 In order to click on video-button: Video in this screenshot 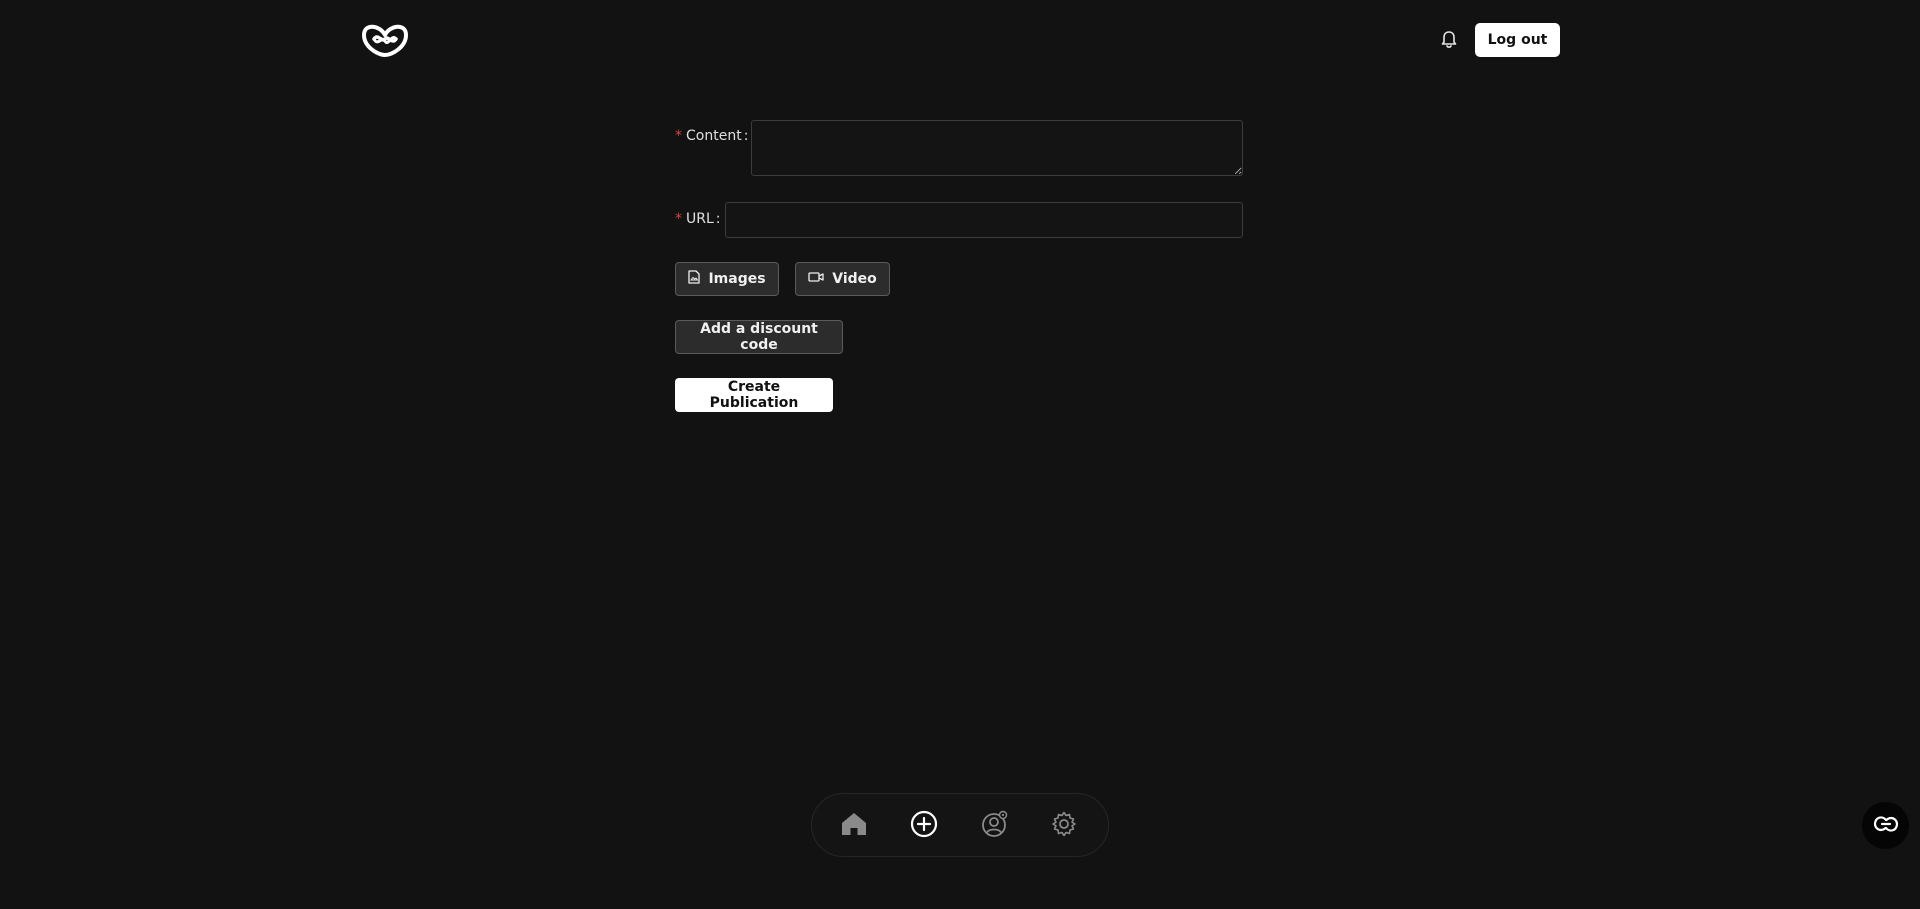, I will do `click(842, 279)`.